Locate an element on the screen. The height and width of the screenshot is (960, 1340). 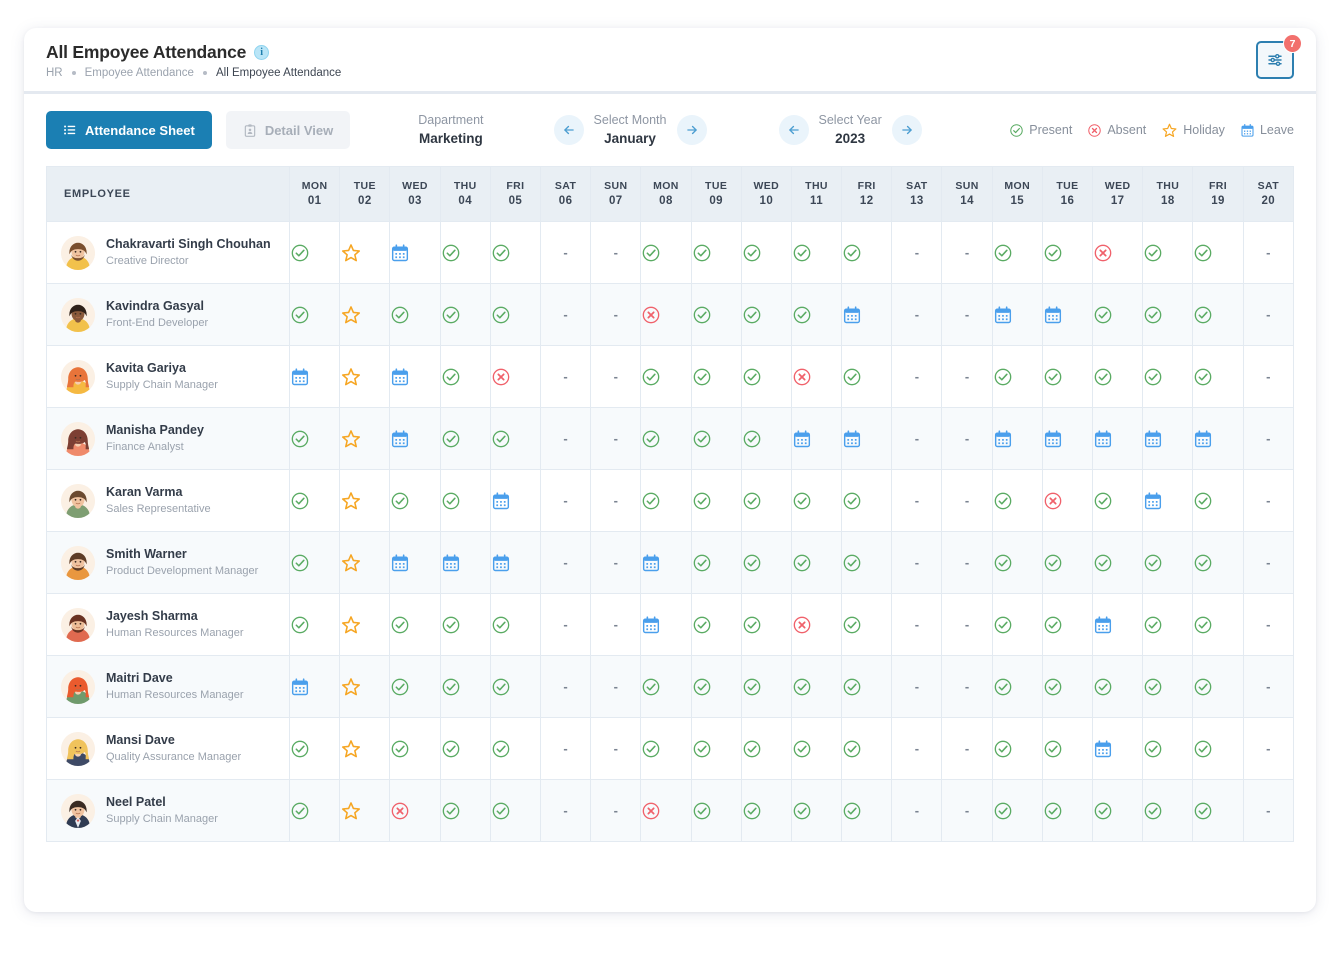
employee-cell: Kavindra Gasyal Front-End Developer is located at coordinates (168, 314).